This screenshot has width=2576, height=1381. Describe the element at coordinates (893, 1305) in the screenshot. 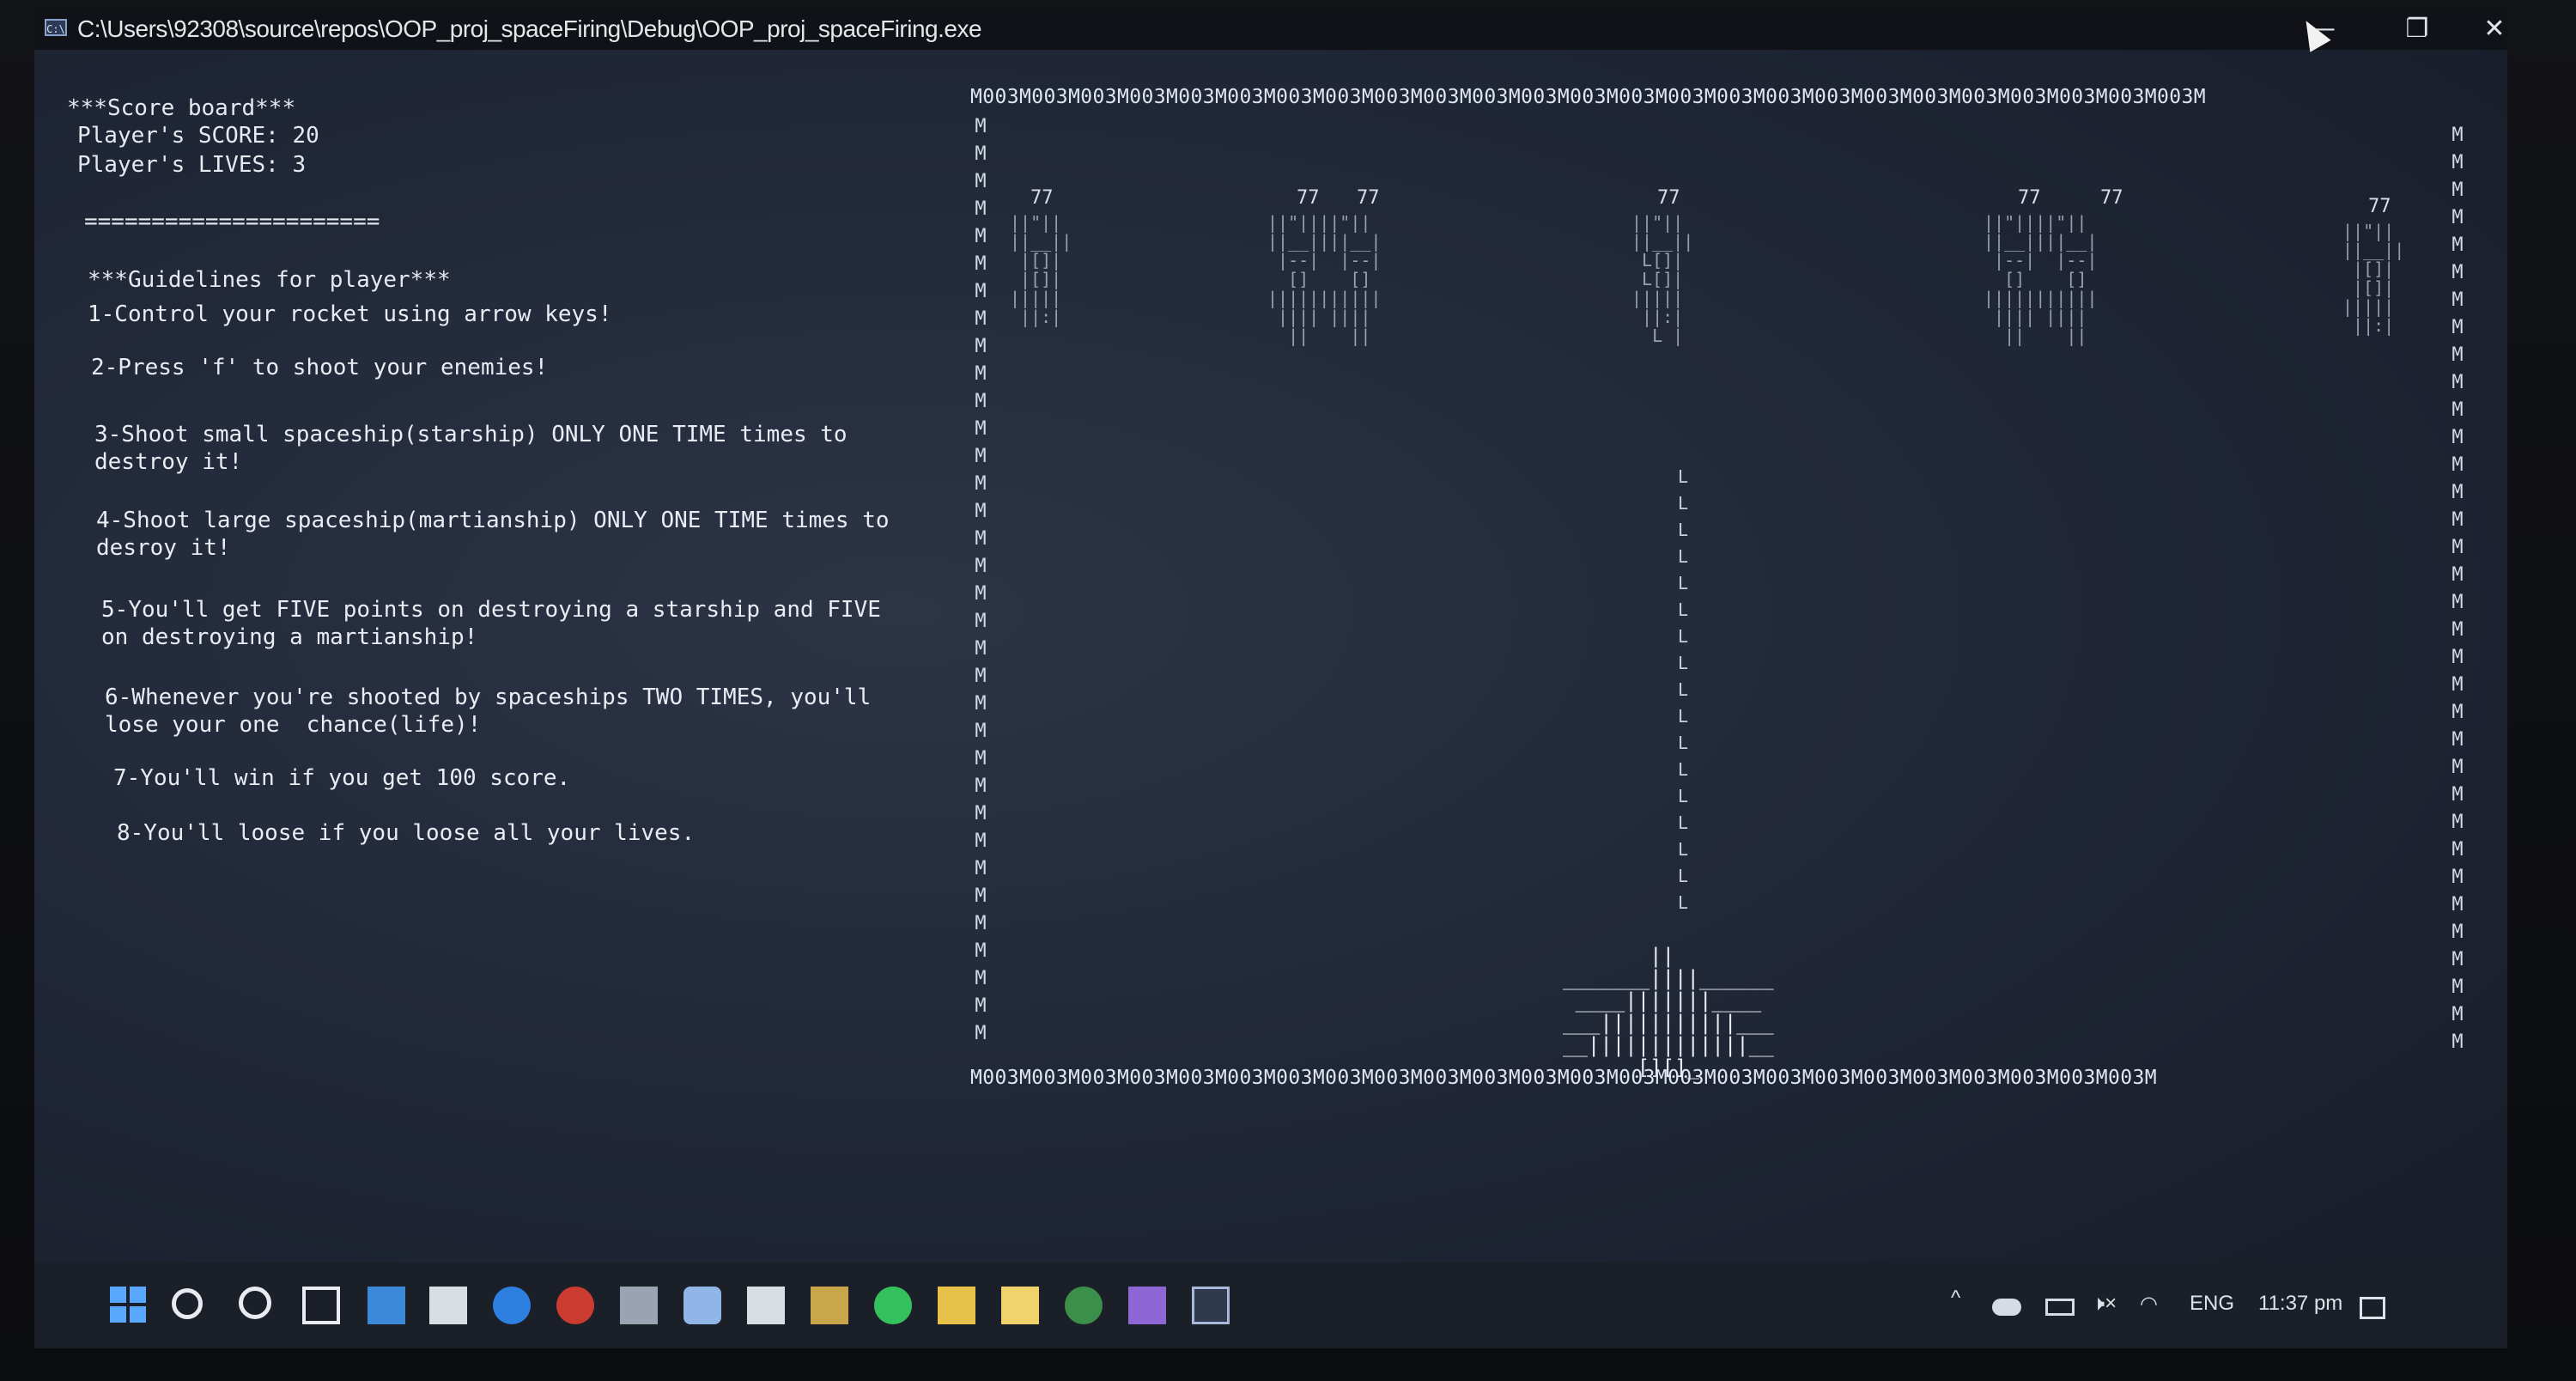

I see `whatsapp-icon` at that location.